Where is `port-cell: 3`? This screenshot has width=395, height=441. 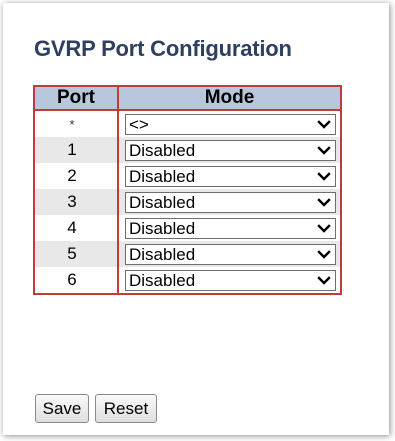
port-cell: 3 is located at coordinates (76, 202).